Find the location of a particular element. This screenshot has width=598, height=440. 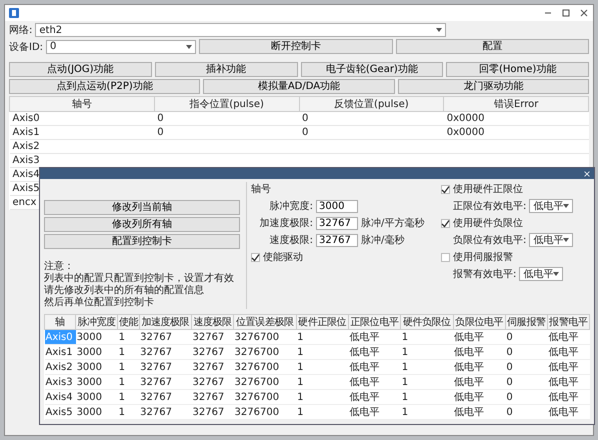

table-cell: Axis0 is located at coordinates (82, 119).